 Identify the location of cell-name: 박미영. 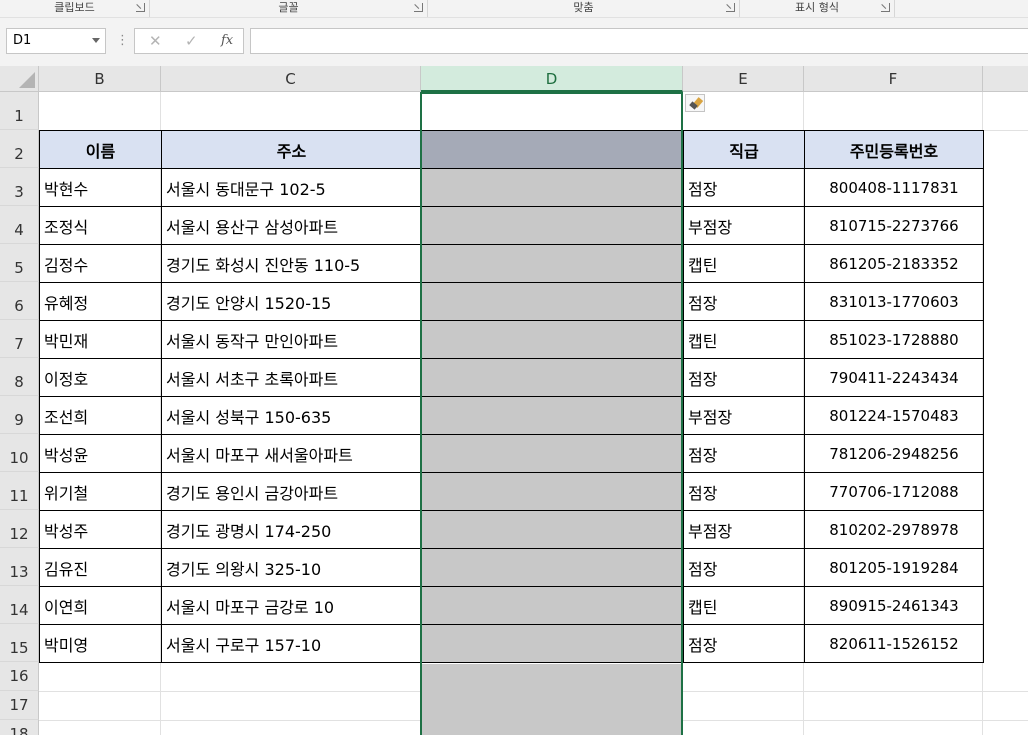
(100, 643).